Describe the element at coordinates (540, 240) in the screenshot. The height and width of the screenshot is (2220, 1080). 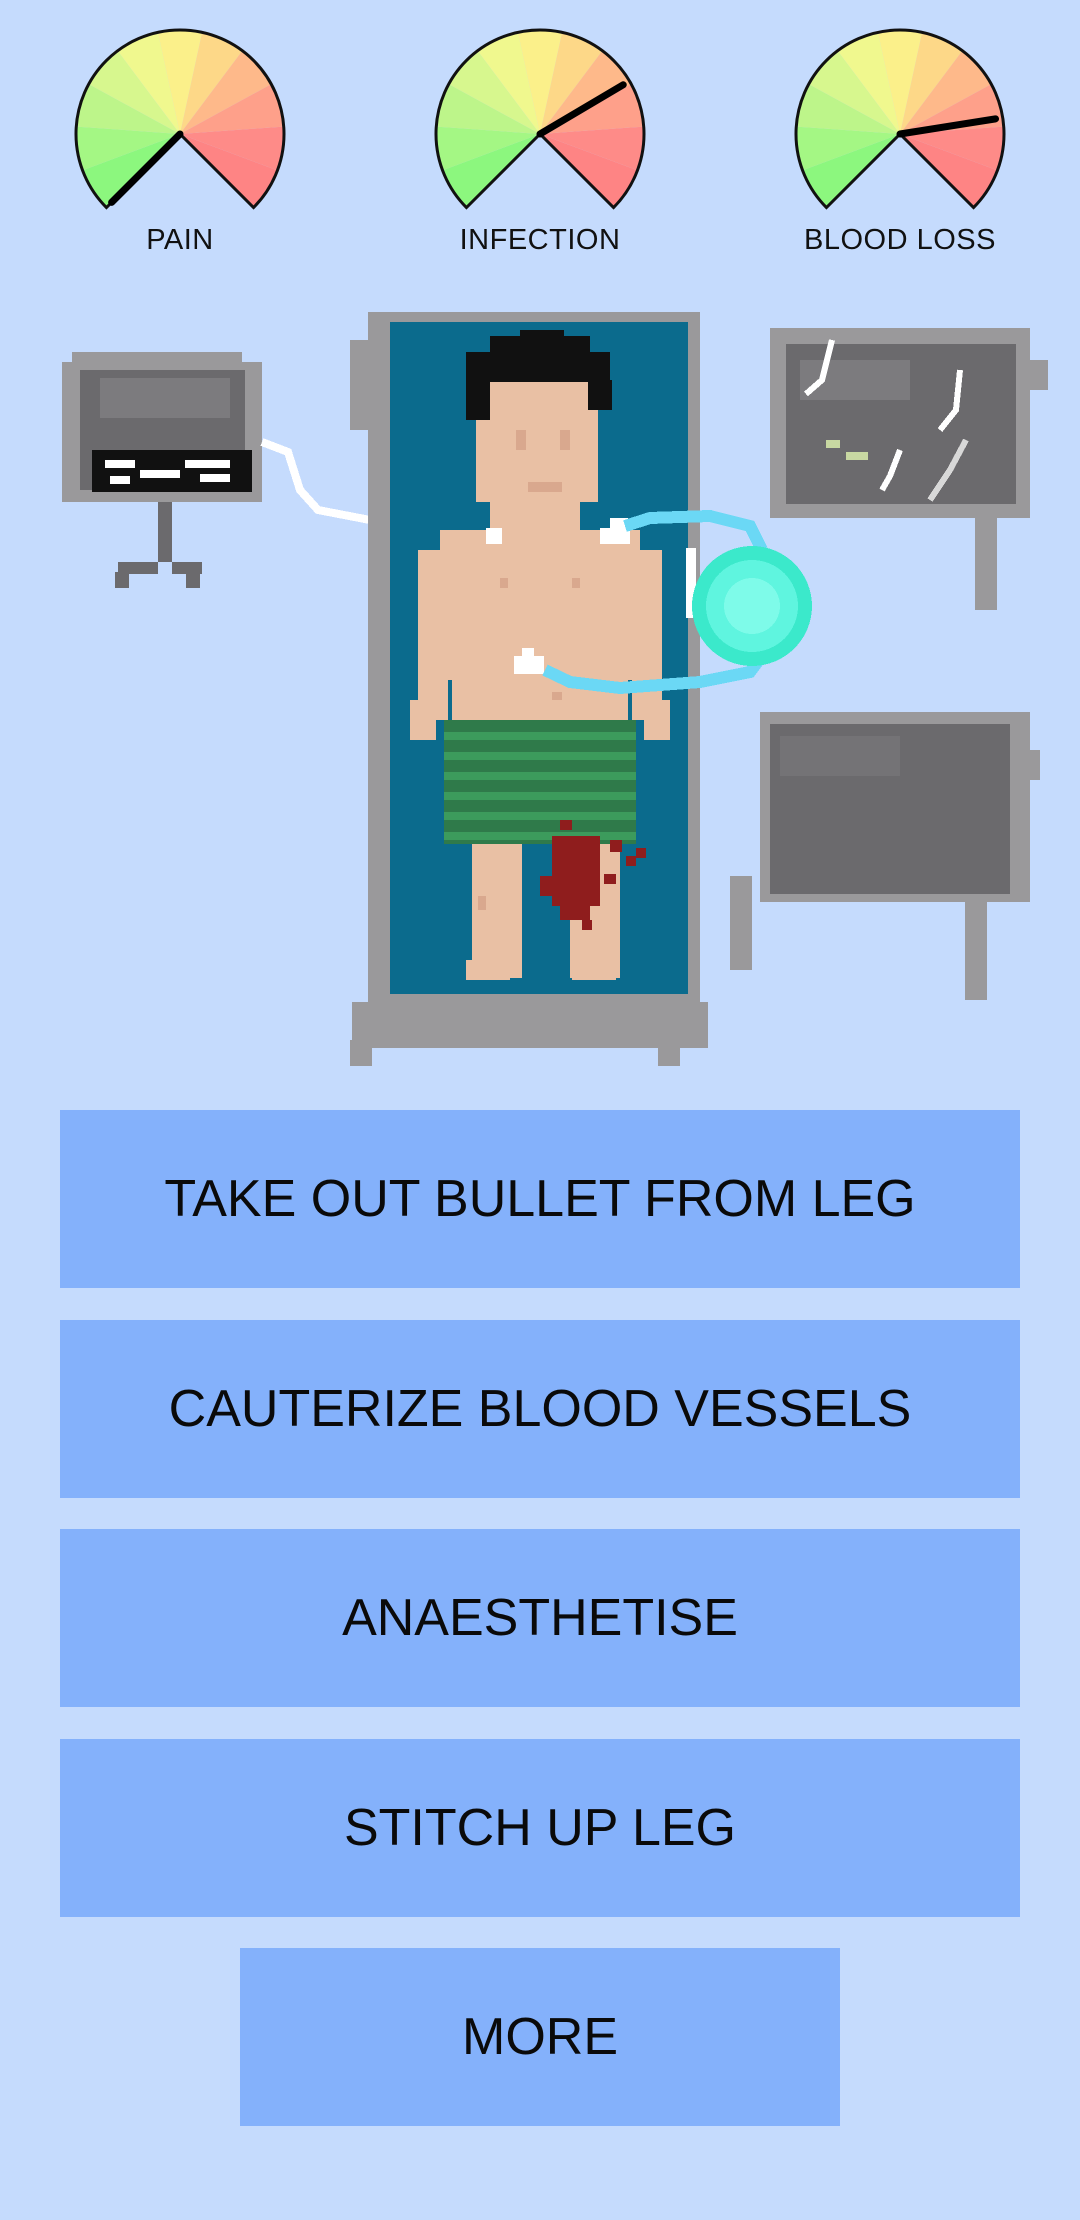
I see `infection-label: INFECTION` at that location.